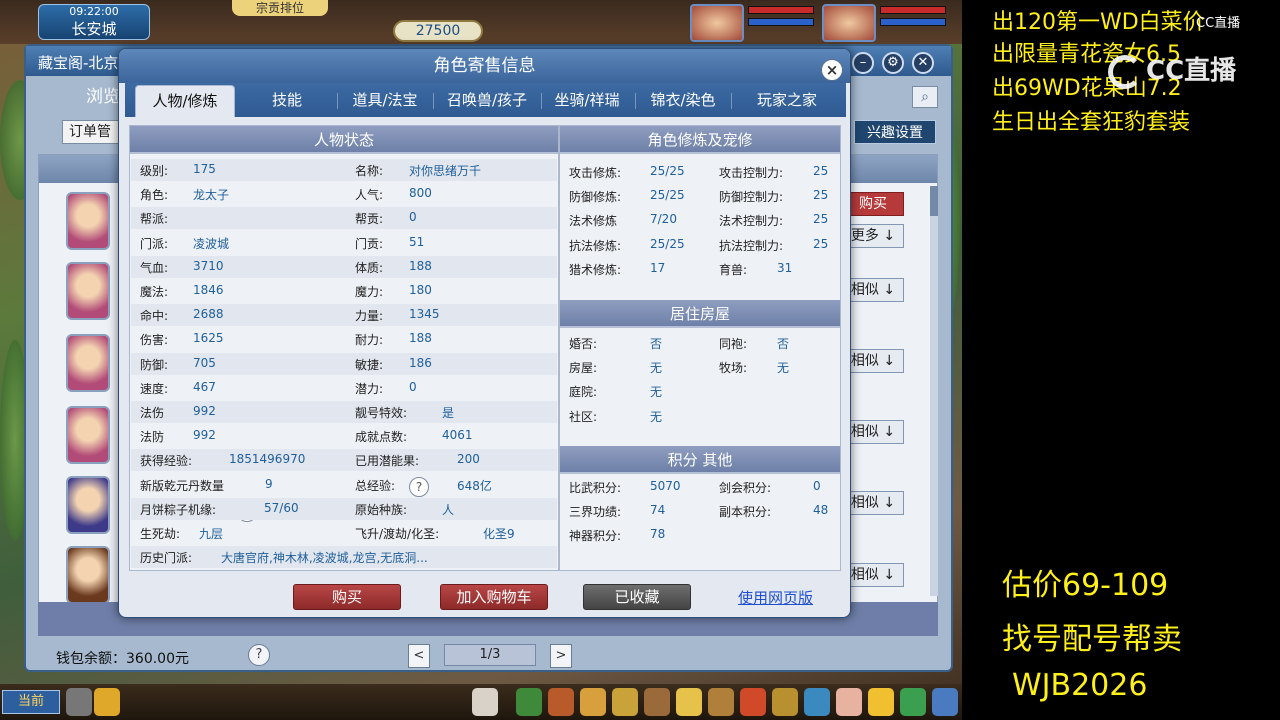  I want to click on web-version-link: 使用网页版, so click(775, 597).